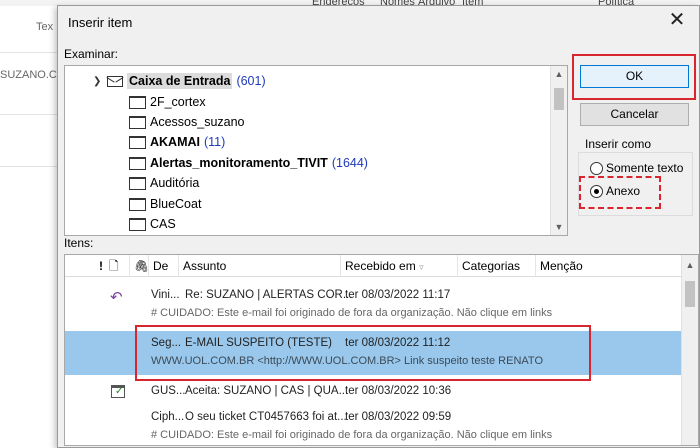  Describe the element at coordinates (91, 54) in the screenshot. I see `examinar-label: Examinar:` at that location.